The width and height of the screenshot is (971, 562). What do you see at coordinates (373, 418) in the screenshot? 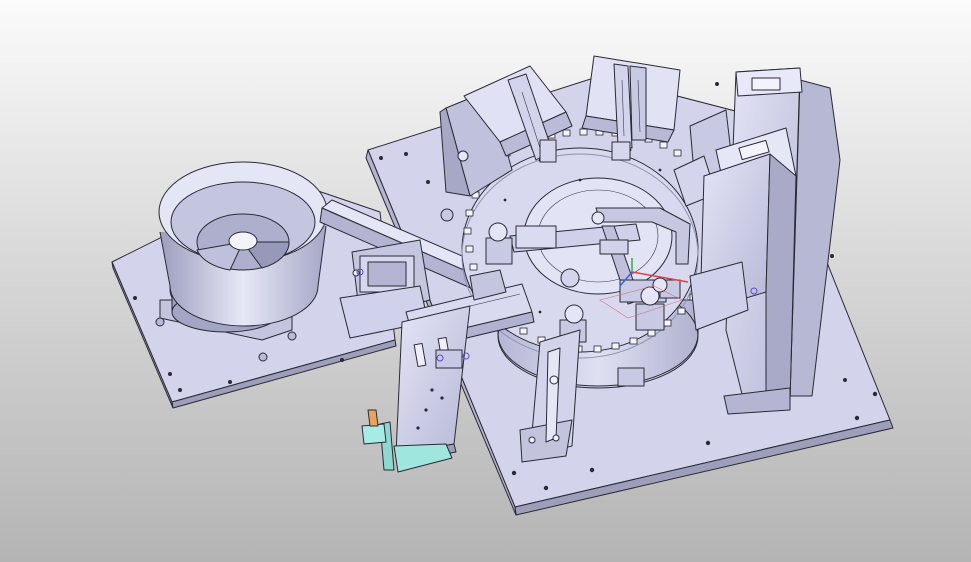
I see `orange-tab-part` at bounding box center [373, 418].